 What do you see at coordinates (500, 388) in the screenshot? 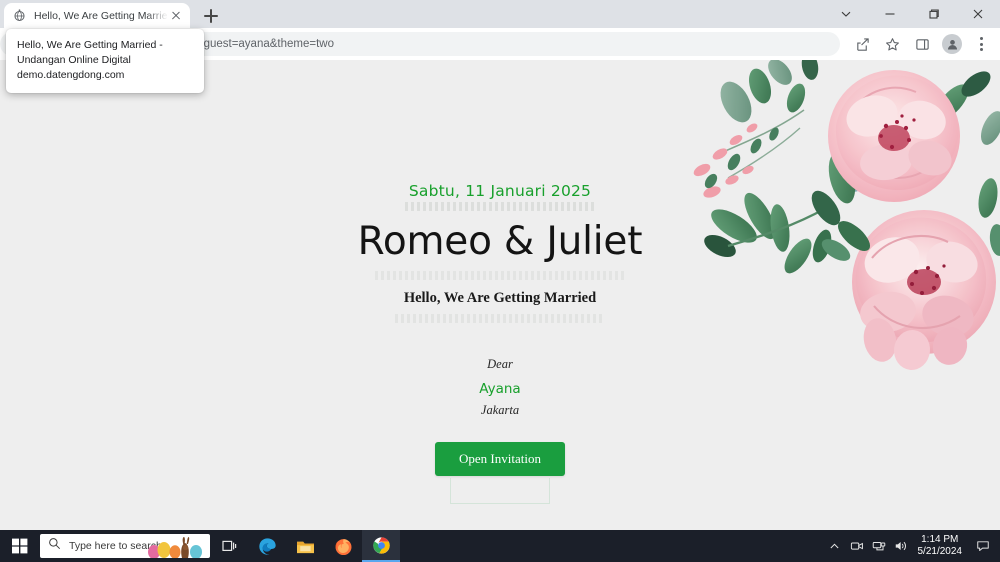
I see `guest-name: Ayana` at bounding box center [500, 388].